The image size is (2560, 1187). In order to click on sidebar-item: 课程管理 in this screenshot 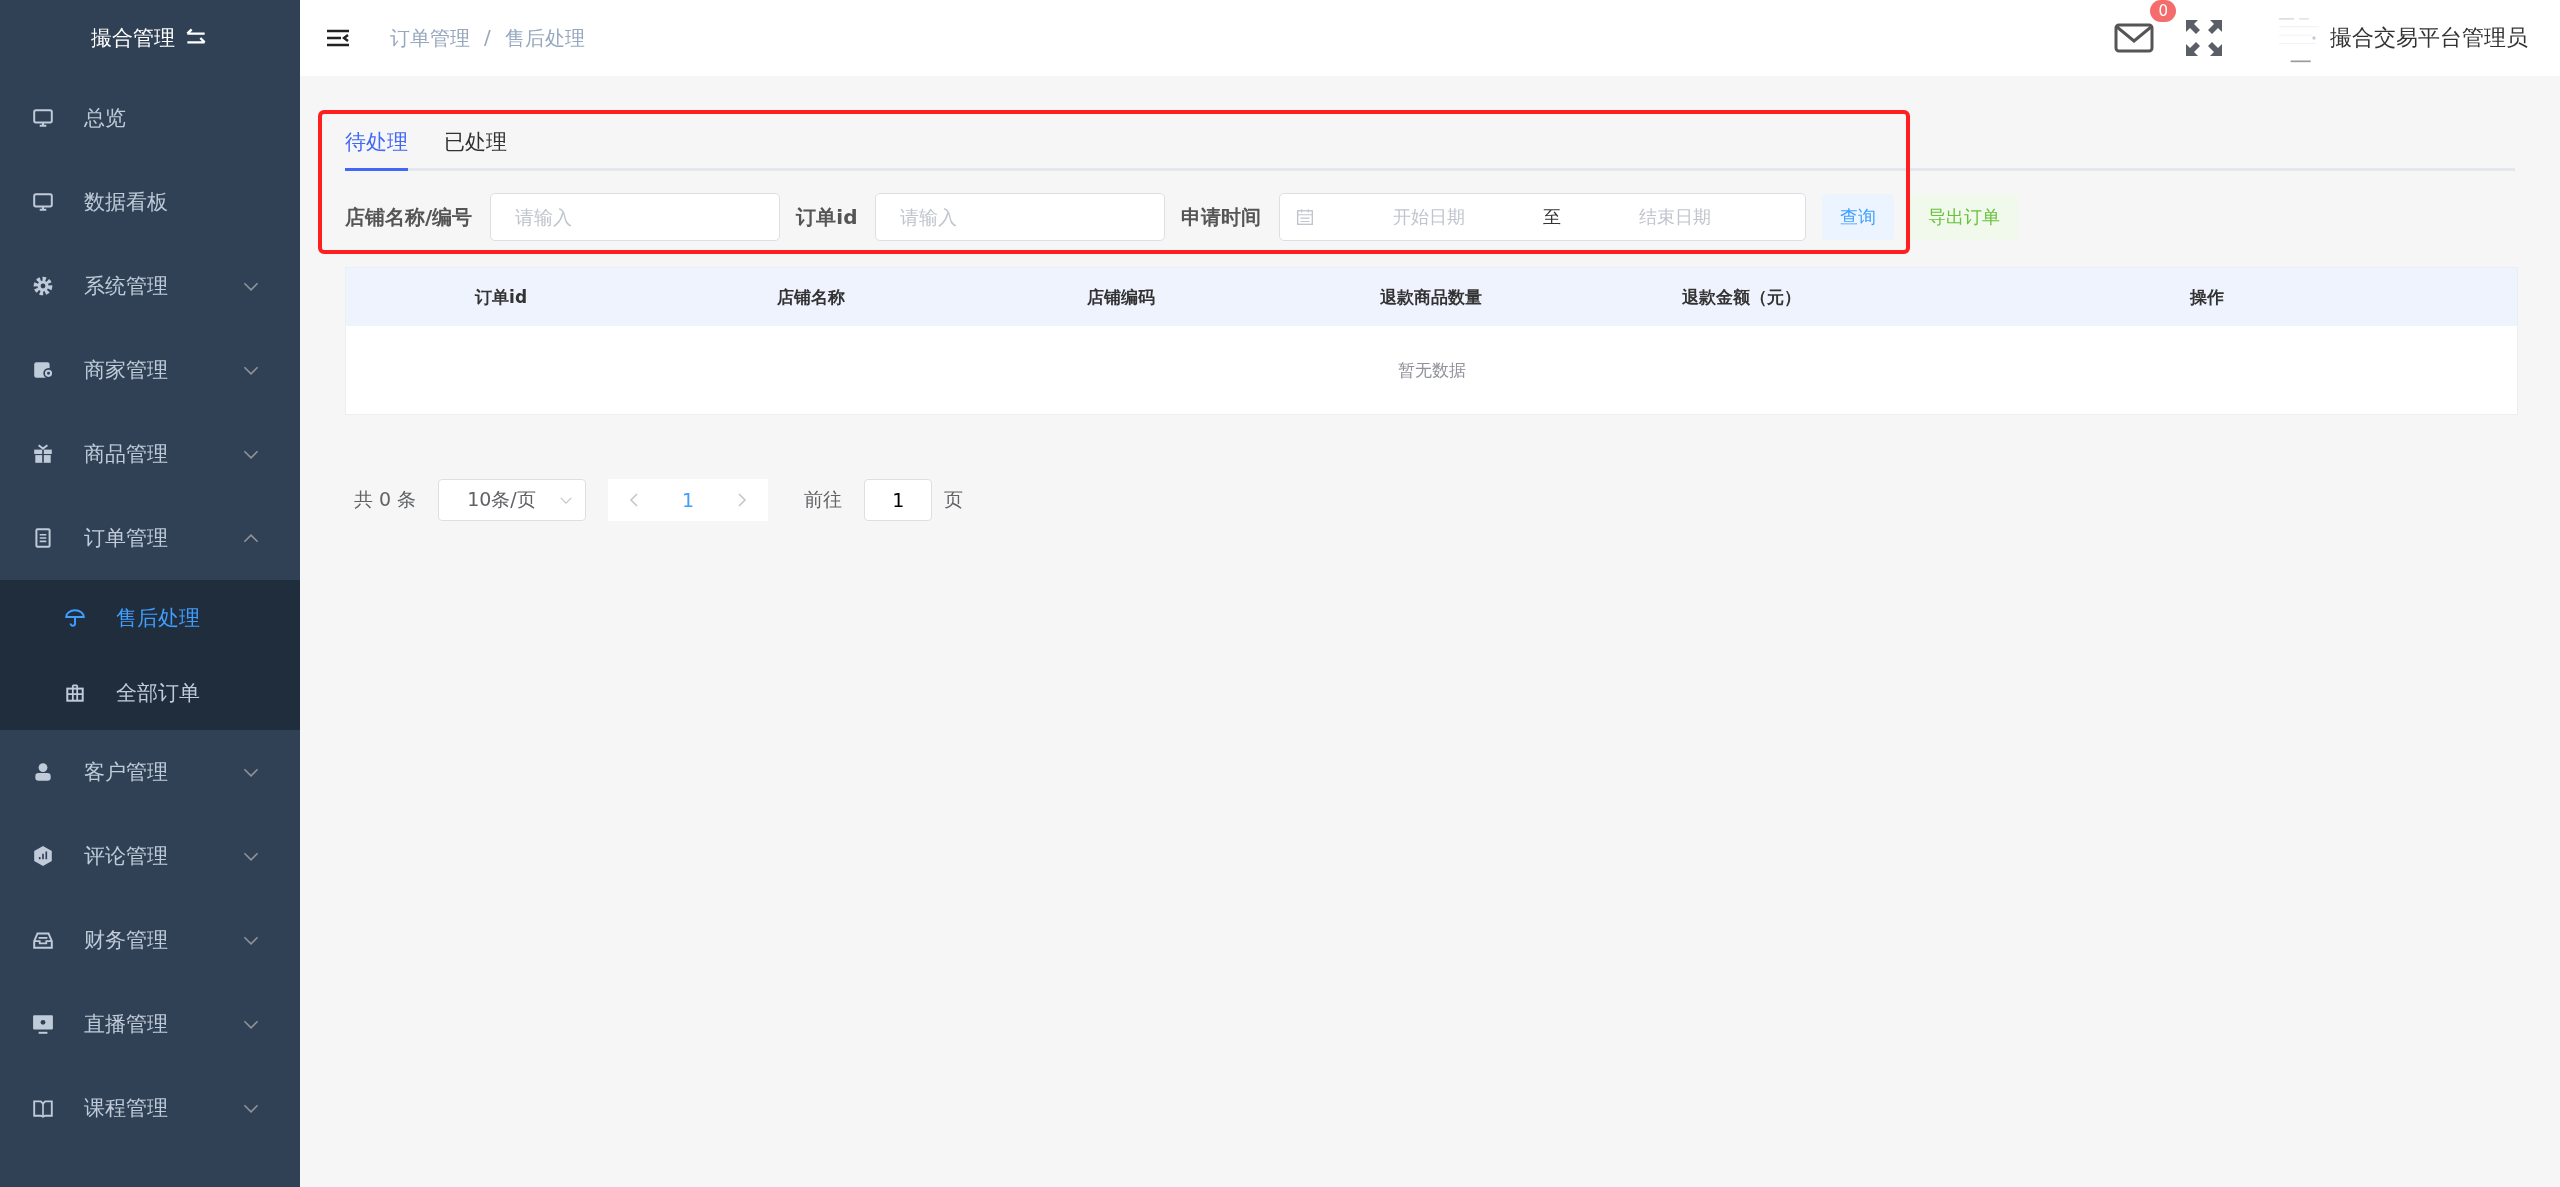, I will do `click(150, 1108)`.